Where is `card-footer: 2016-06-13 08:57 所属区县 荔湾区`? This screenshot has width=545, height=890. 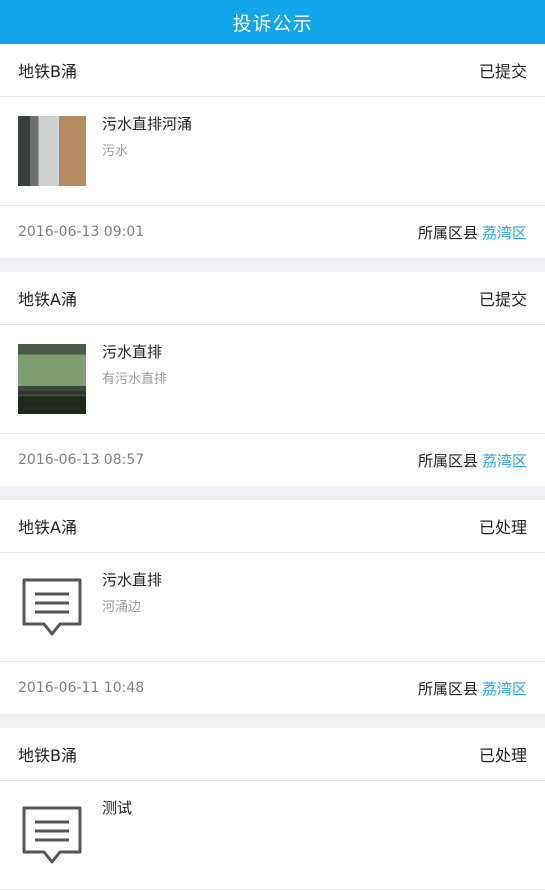 card-footer: 2016-06-13 08:57 所属区县 荔湾区 is located at coordinates (272, 460).